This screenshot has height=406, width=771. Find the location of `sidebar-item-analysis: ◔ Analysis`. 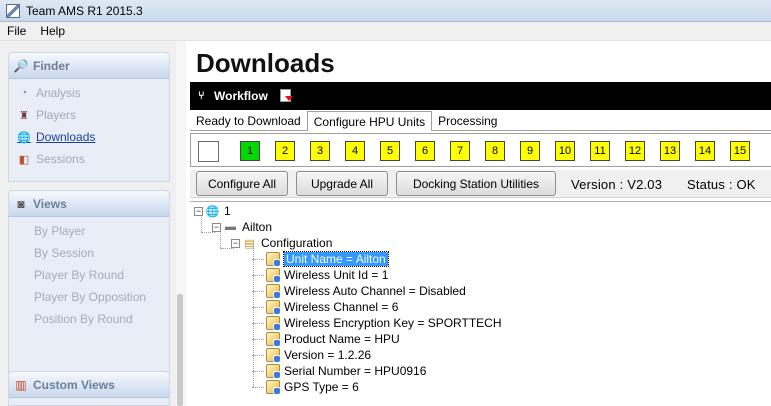

sidebar-item-analysis: ◔ Analysis is located at coordinates (89, 93).